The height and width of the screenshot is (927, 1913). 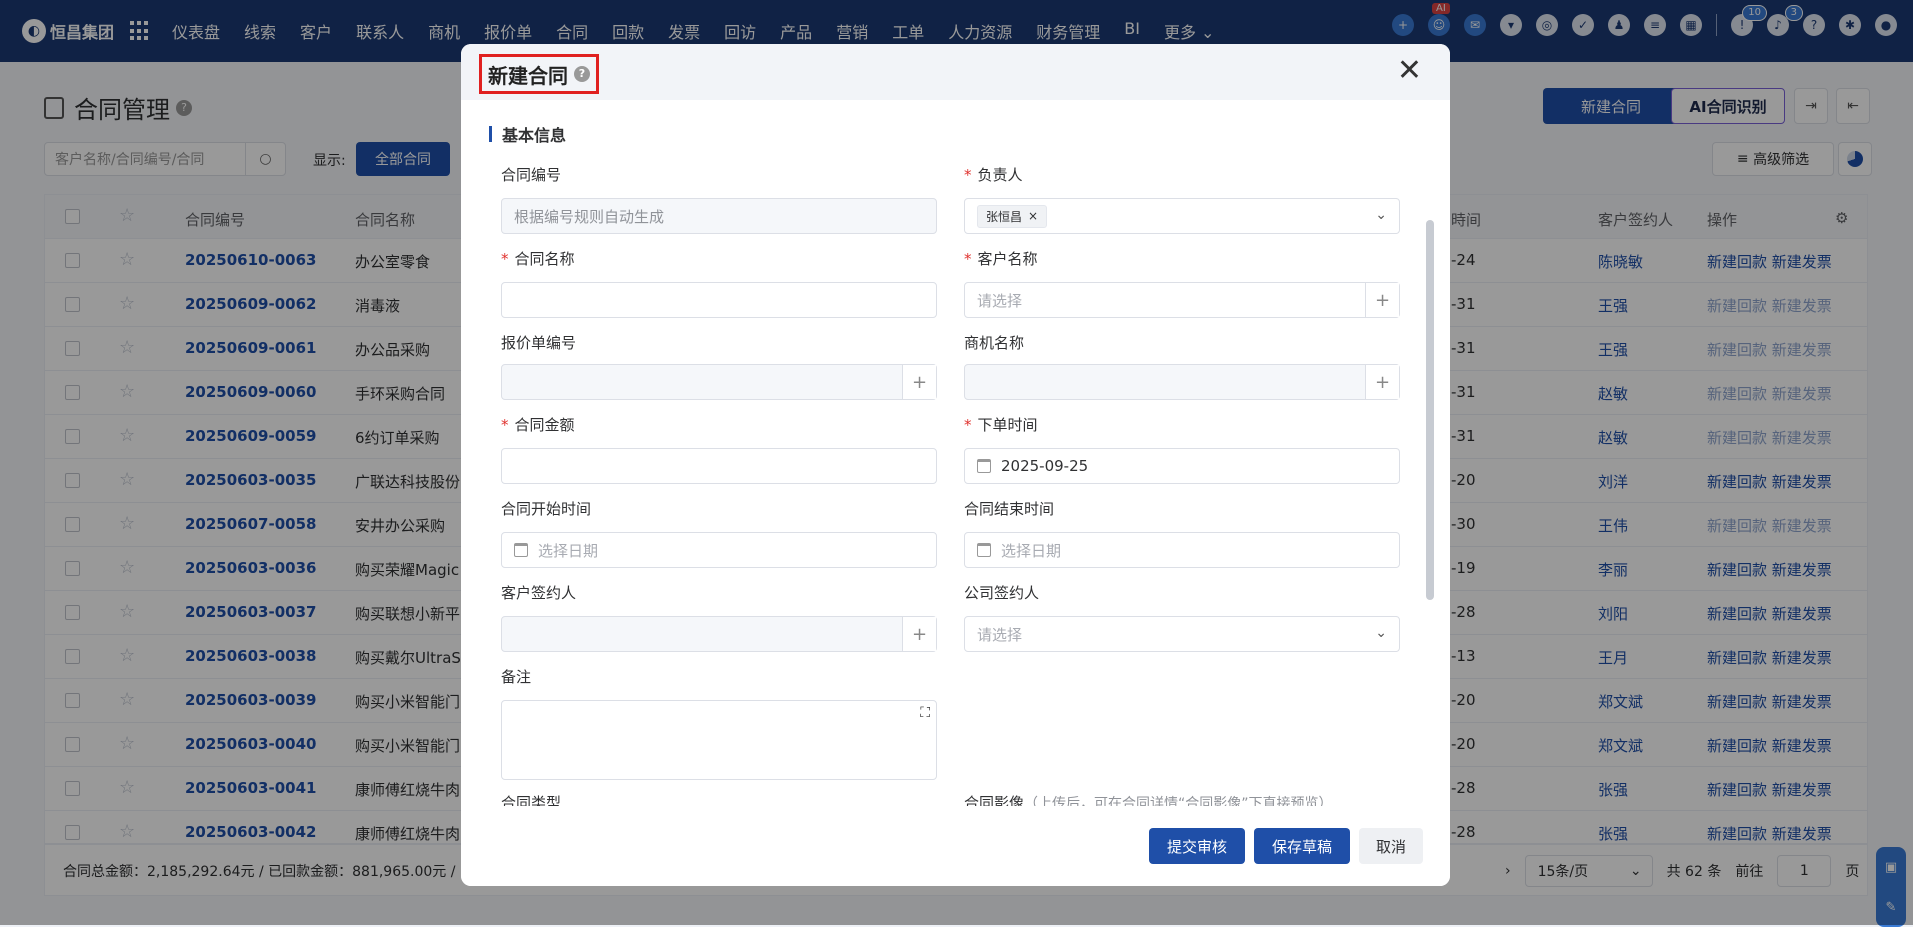 I want to click on opportunity-input: +, so click(x=1182, y=382).